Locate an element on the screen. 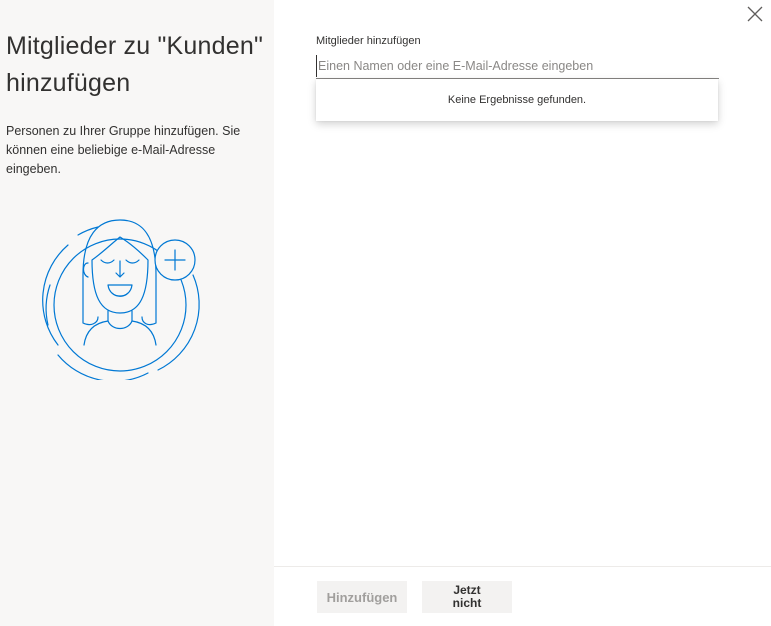 The image size is (771, 626). no-results-message: Keine Ergebnisse gefunden. is located at coordinates (517, 100).